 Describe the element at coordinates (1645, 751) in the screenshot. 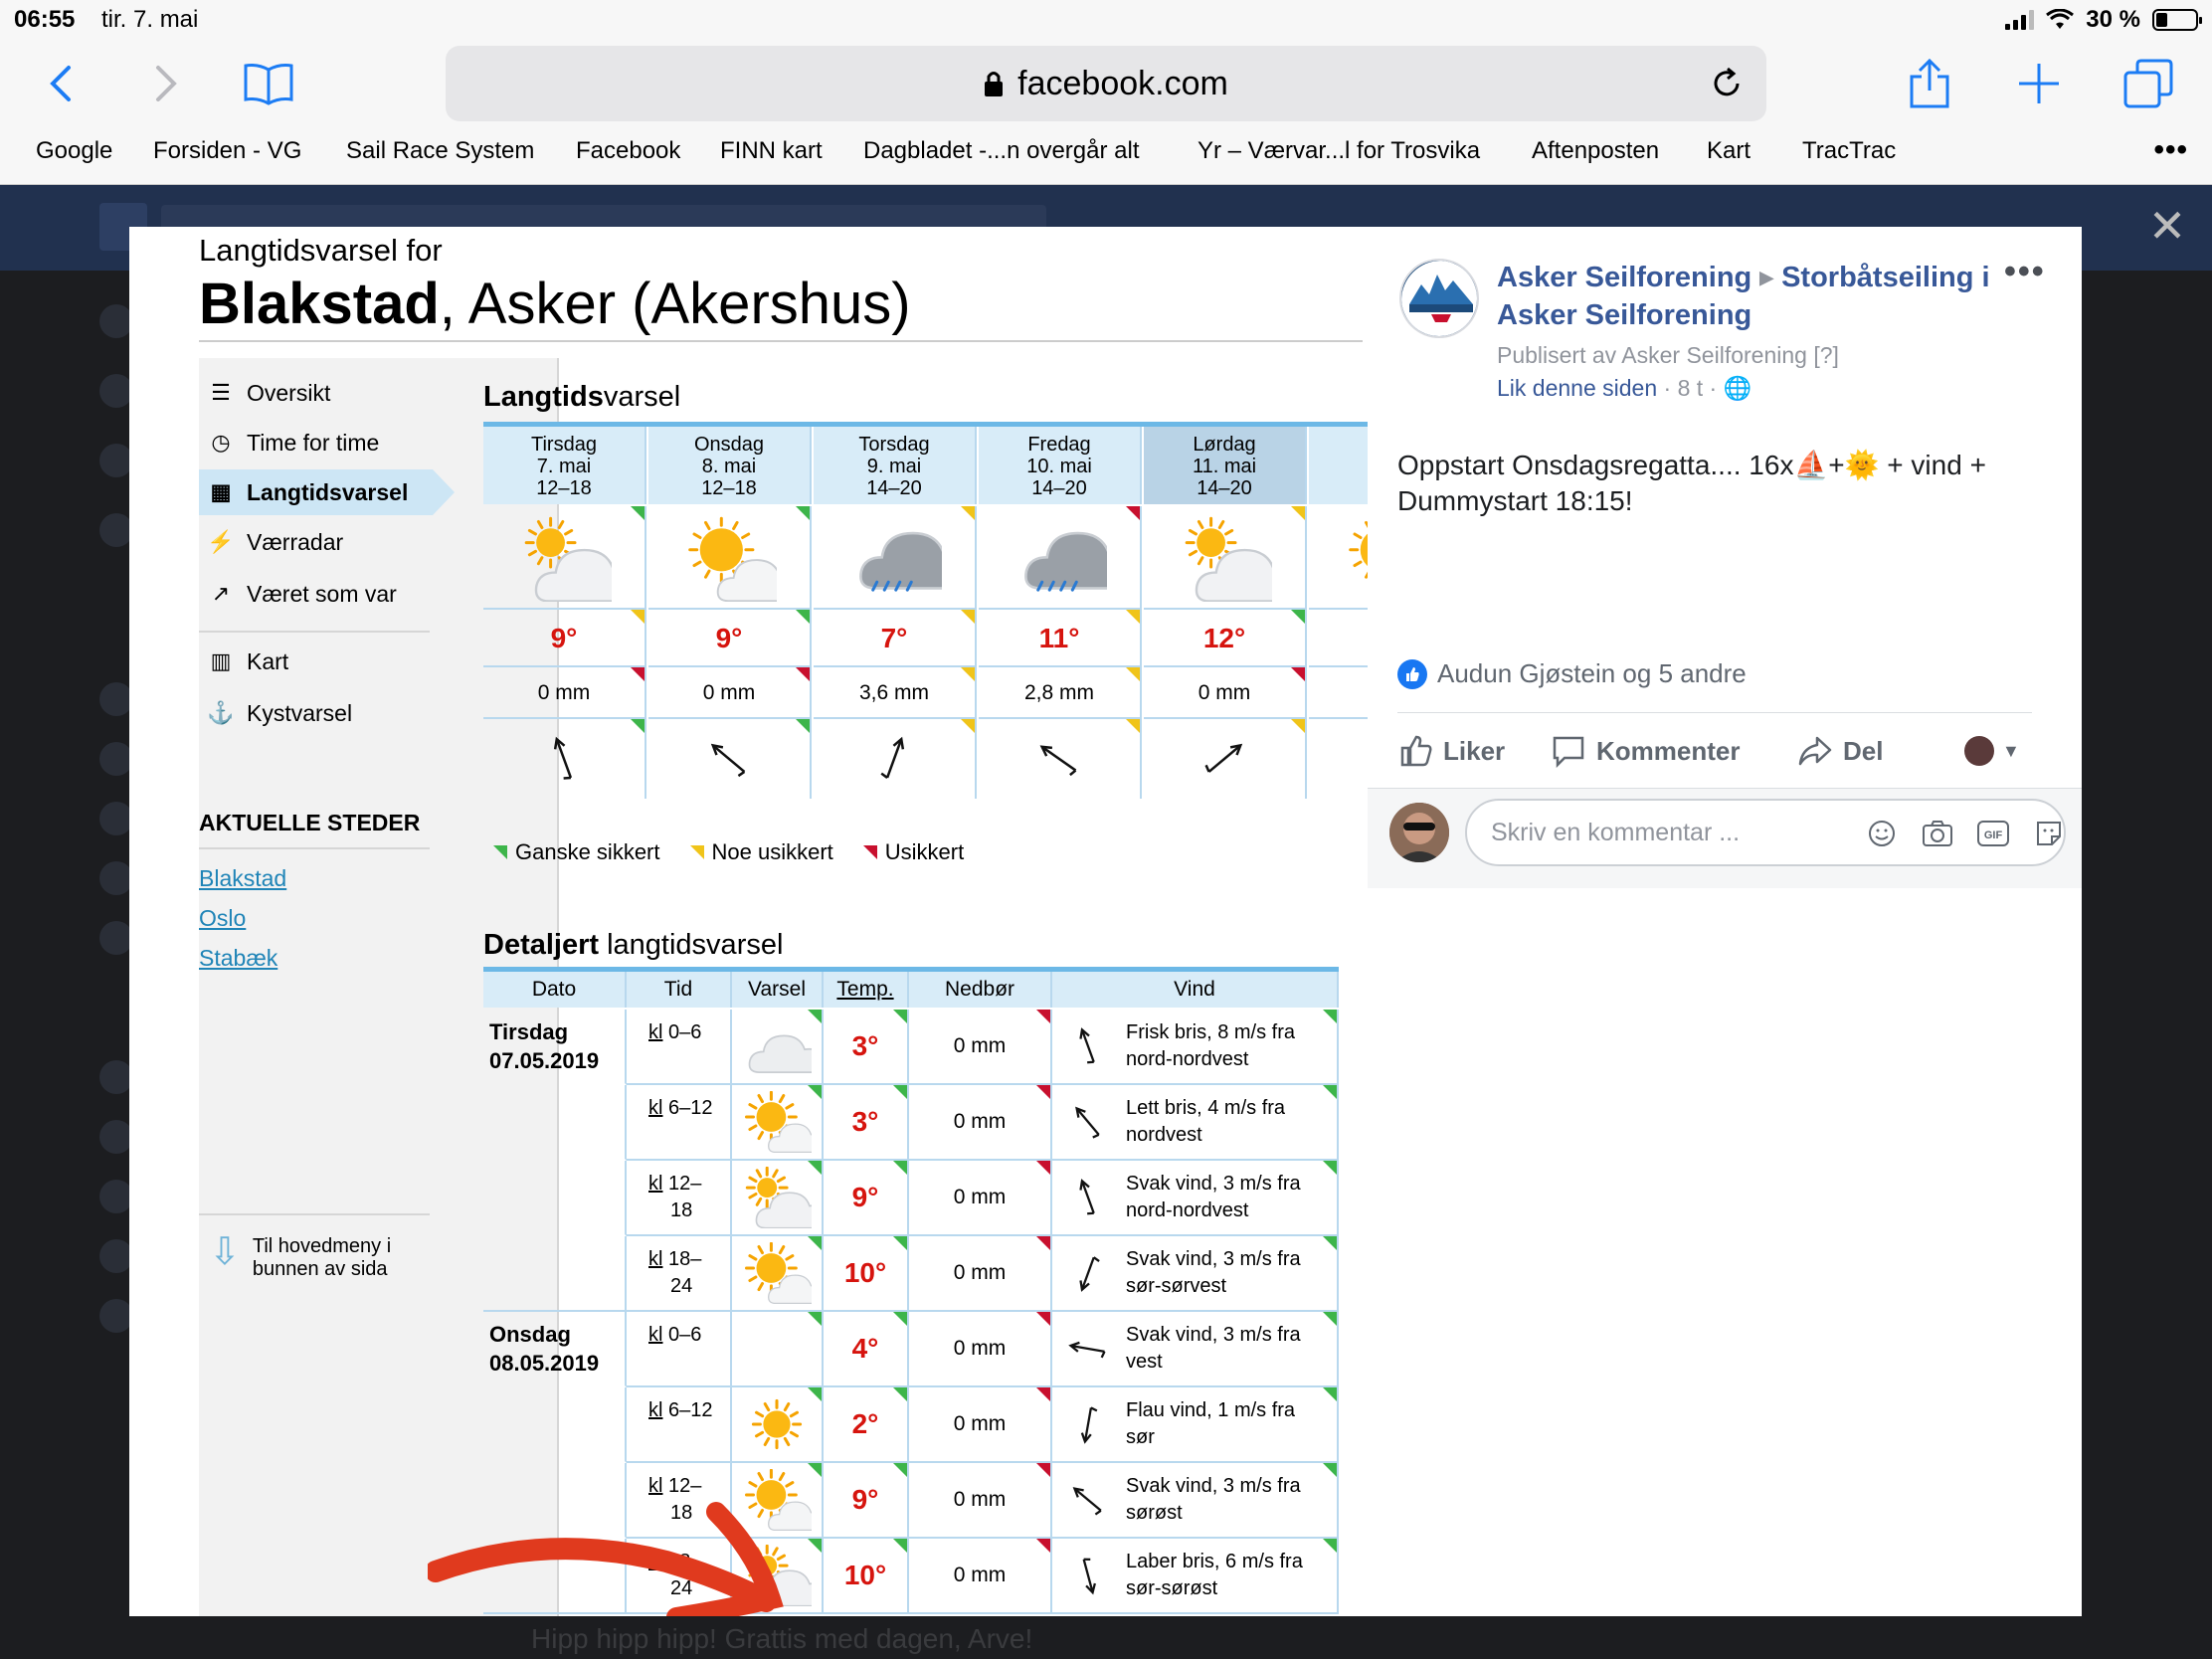

I see `comment-button: Kommenter` at that location.